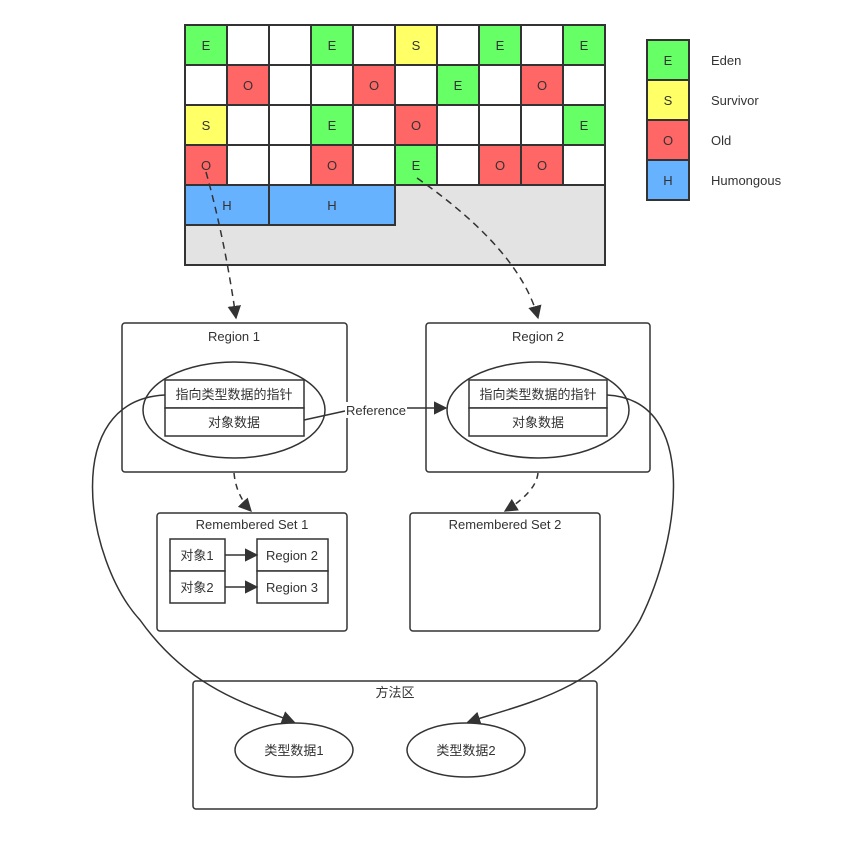  What do you see at coordinates (252, 524) in the screenshot?
I see `rset-1-title: Remembered Set 1` at bounding box center [252, 524].